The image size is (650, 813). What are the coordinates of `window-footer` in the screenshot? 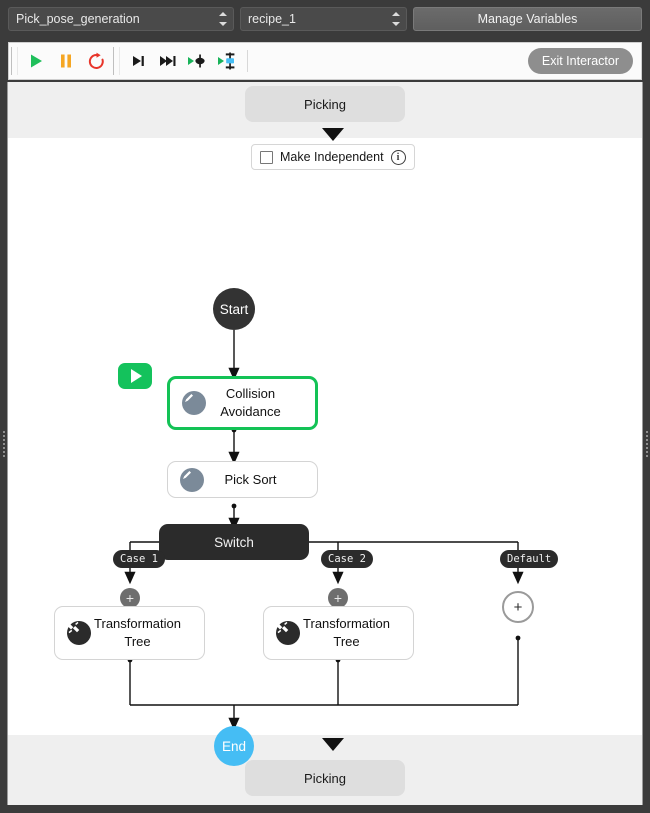 It's located at (325, 809).